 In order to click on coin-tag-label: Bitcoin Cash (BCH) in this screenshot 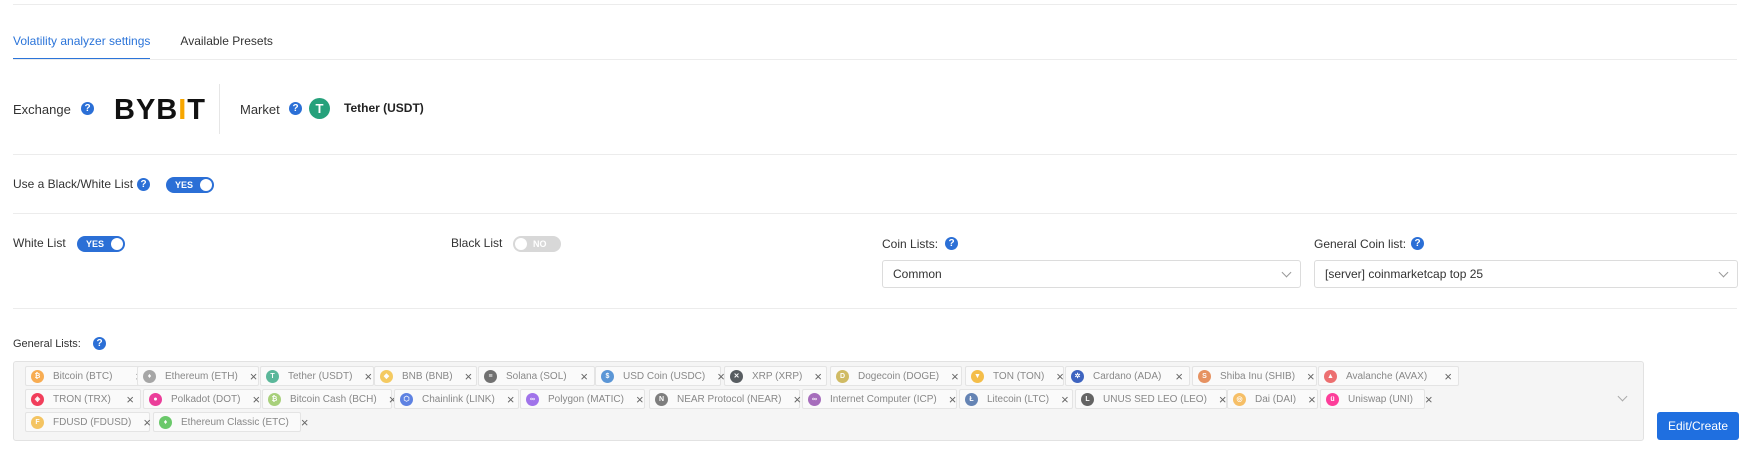, I will do `click(333, 399)`.